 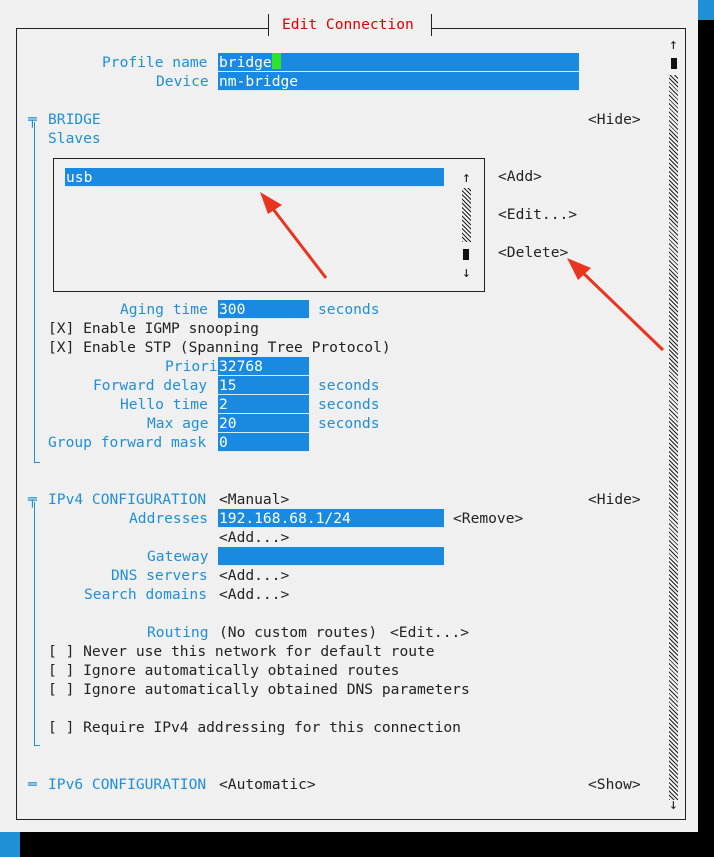 I want to click on arrow-to-usb-icon, so click(x=294, y=235).